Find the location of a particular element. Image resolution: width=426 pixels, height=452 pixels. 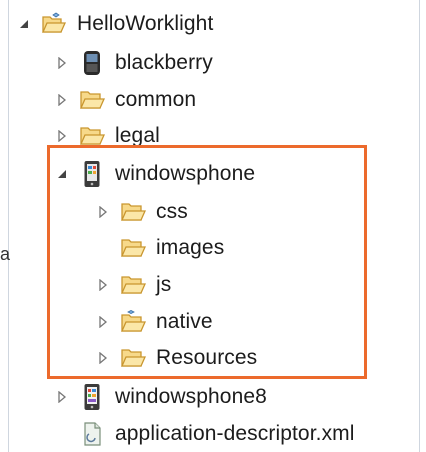

blackberry-device-icon is located at coordinates (92, 63).